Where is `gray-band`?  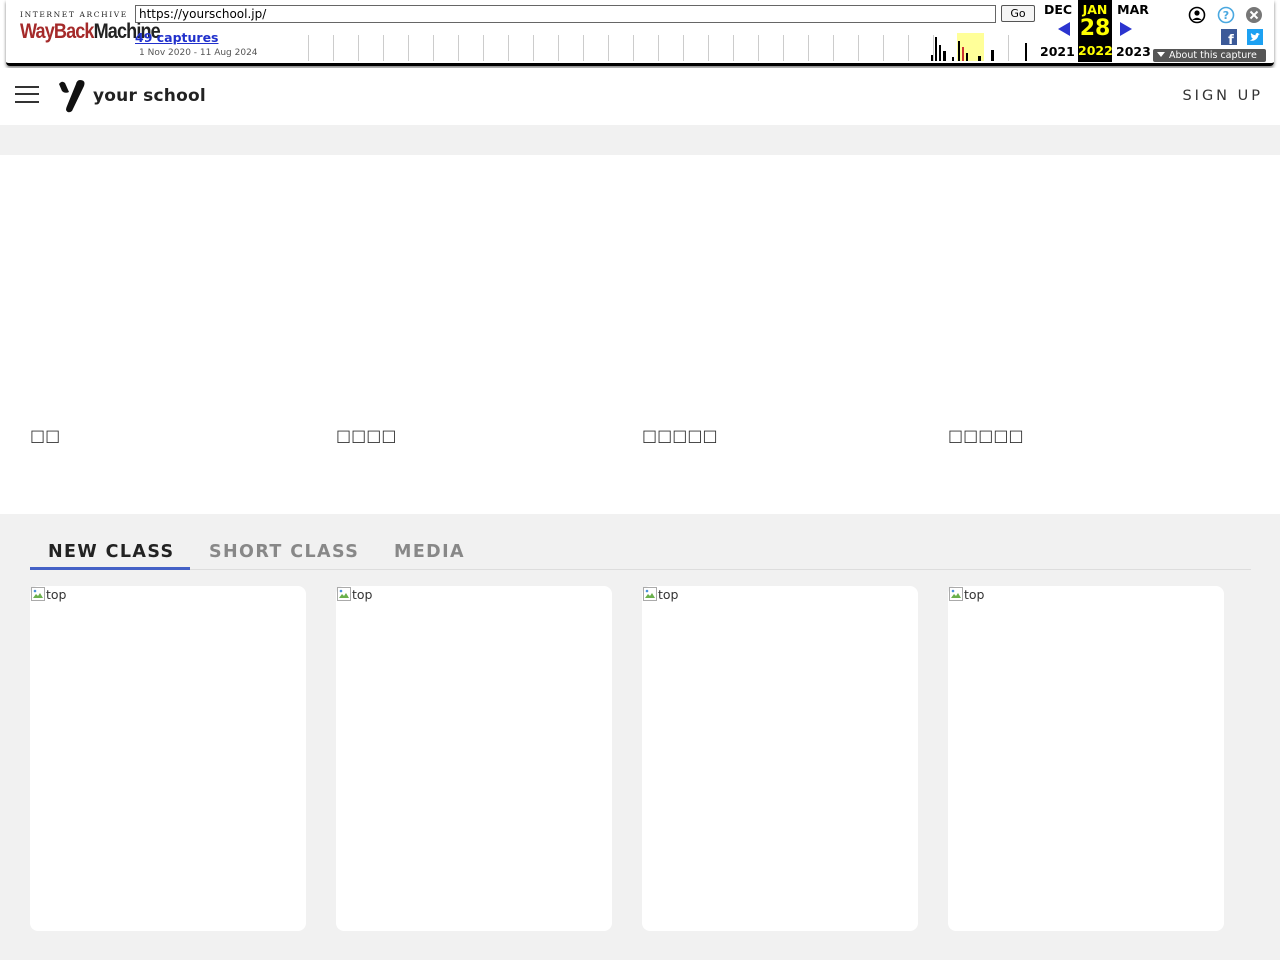
gray-band is located at coordinates (640, 140).